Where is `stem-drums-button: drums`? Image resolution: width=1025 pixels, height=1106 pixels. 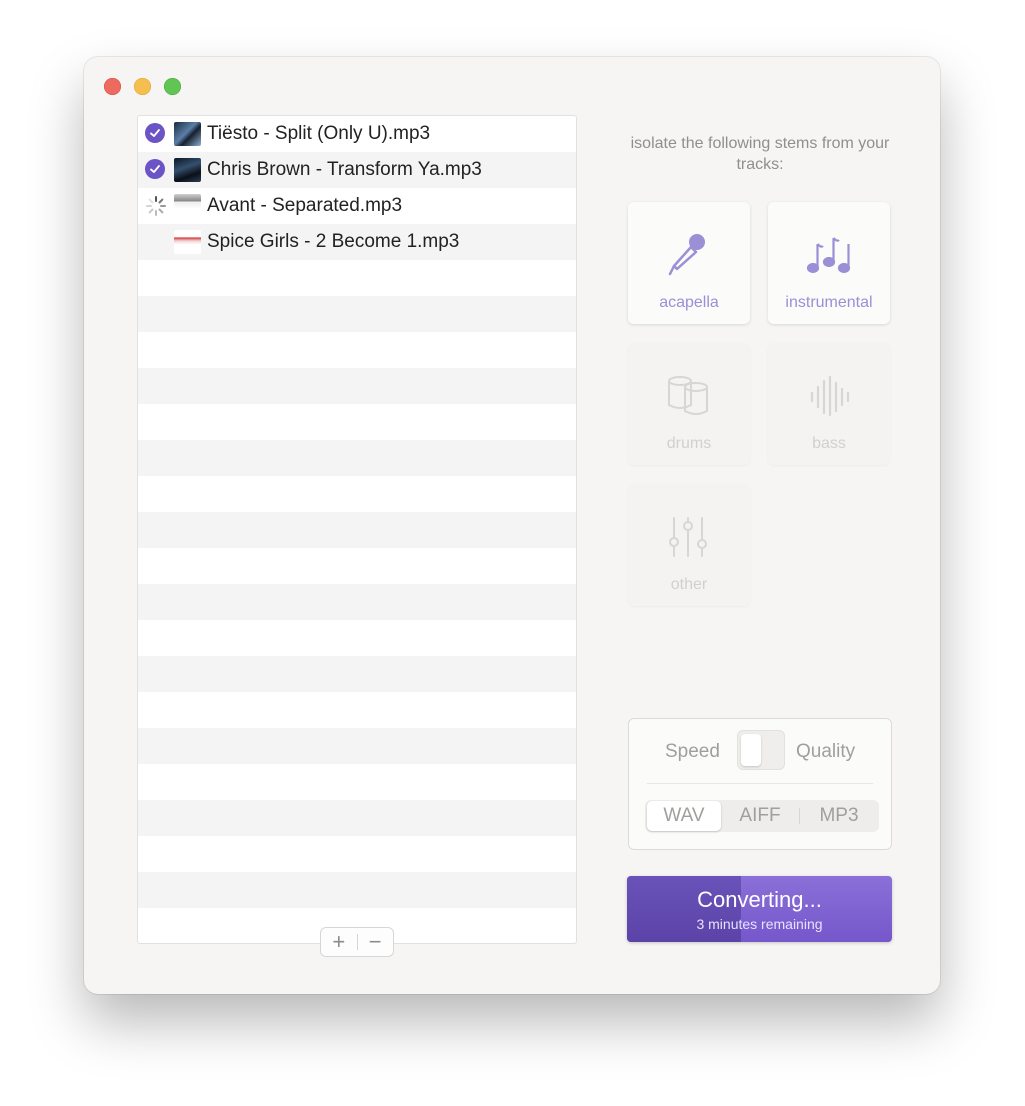 stem-drums-button: drums is located at coordinates (689, 404).